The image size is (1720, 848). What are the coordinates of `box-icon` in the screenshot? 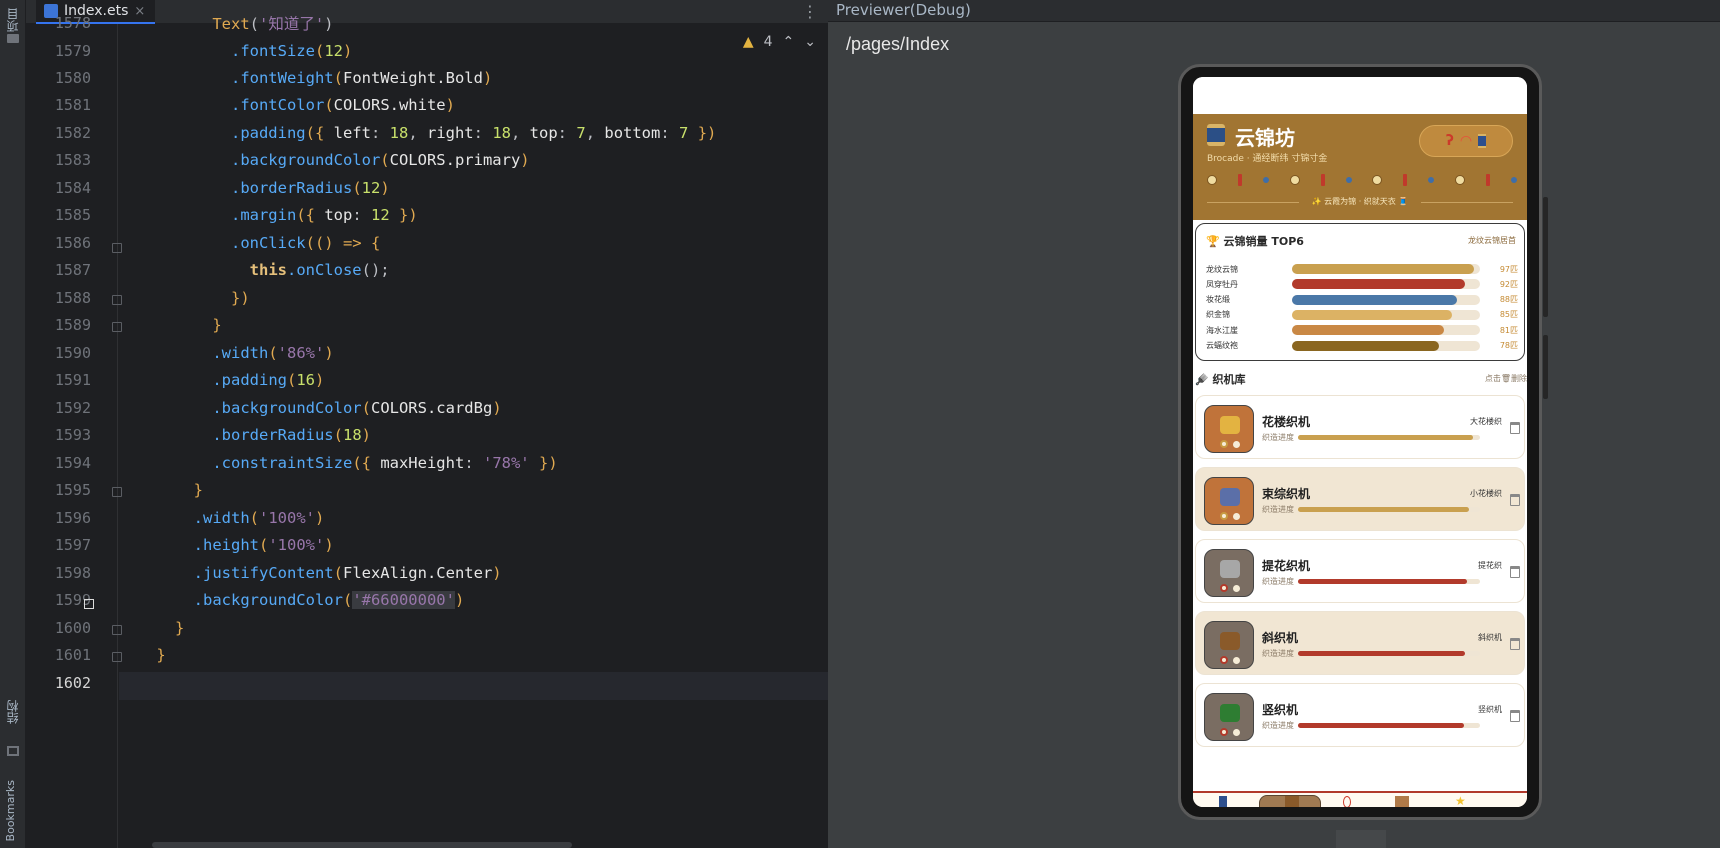 It's located at (1402, 801).